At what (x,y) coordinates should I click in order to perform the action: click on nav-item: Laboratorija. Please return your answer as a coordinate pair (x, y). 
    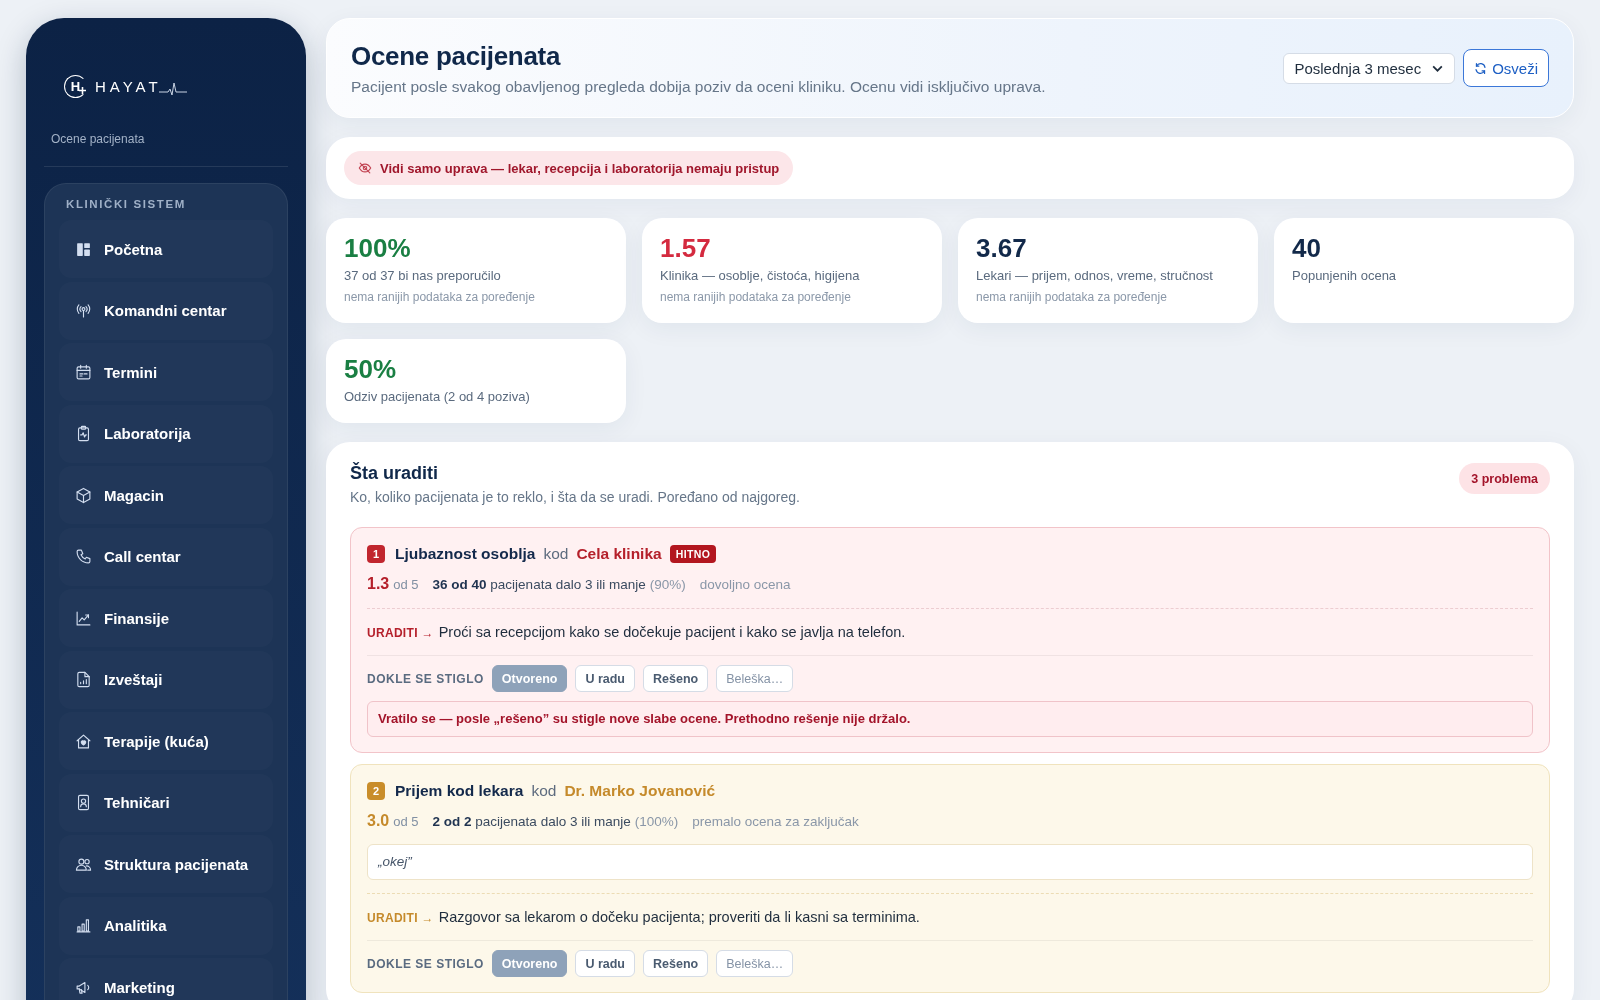
    Looking at the image, I should click on (166, 433).